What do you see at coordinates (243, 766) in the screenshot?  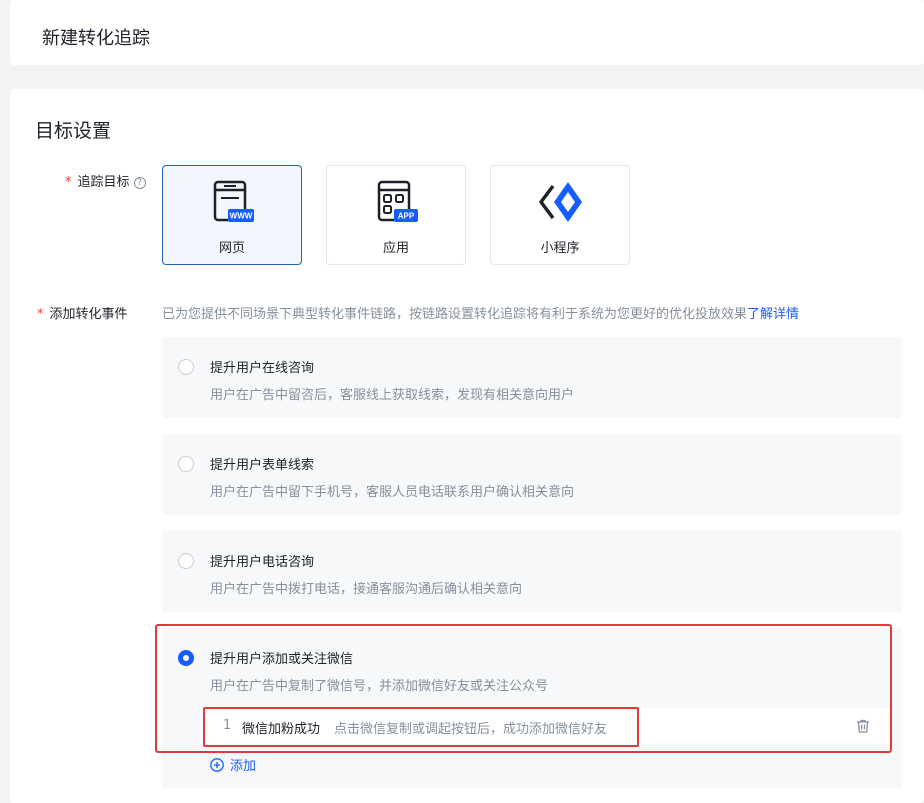 I see `add-label: 添加` at bounding box center [243, 766].